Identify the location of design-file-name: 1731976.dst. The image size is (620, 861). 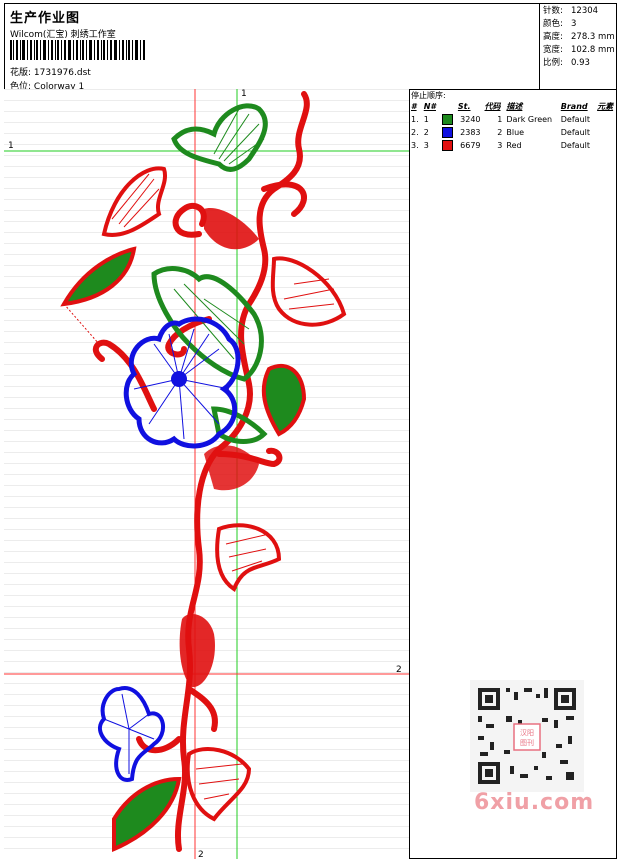
(62, 73).